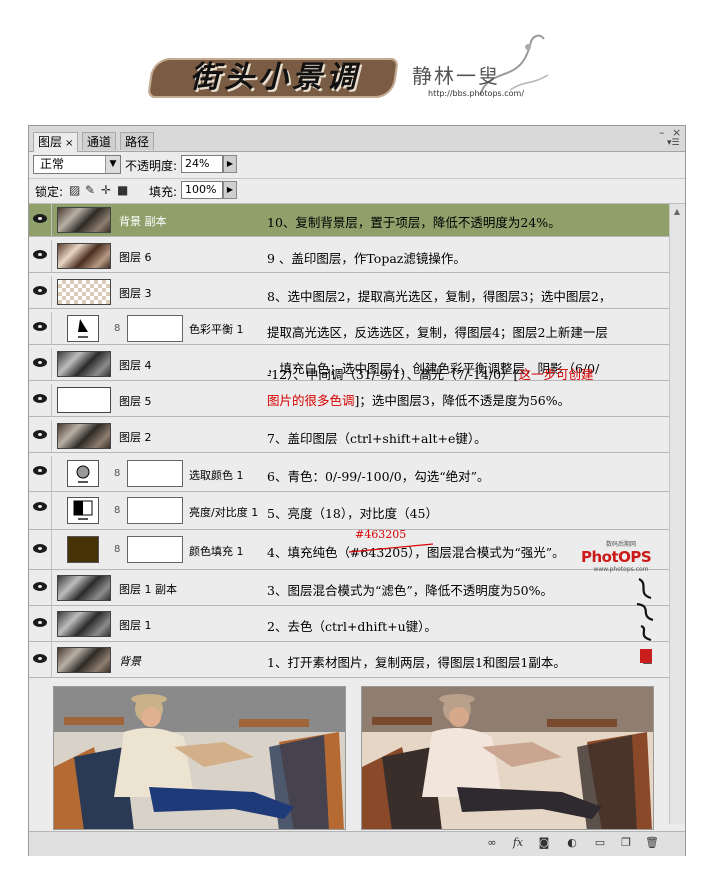 This screenshot has width=709, height=891. What do you see at coordinates (662, 132) in the screenshot?
I see `minimize-icon: –` at bounding box center [662, 132].